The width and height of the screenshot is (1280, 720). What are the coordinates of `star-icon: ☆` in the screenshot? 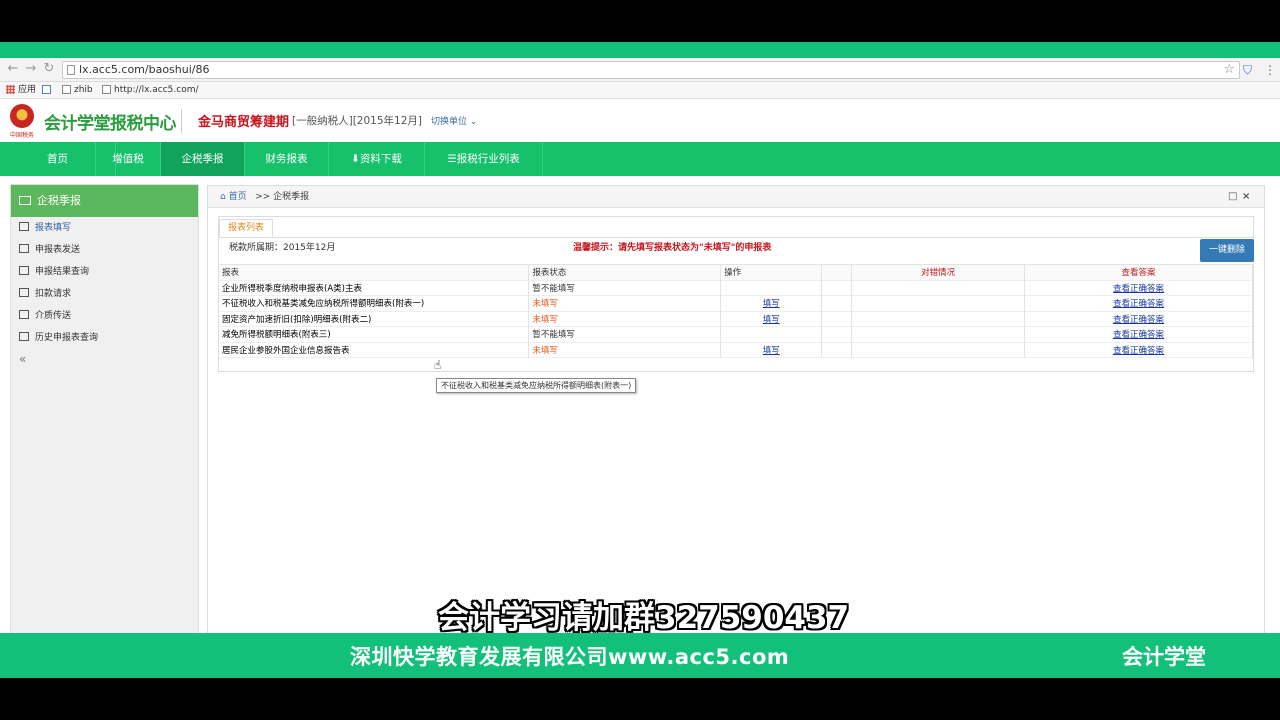 It's located at (1229, 70).